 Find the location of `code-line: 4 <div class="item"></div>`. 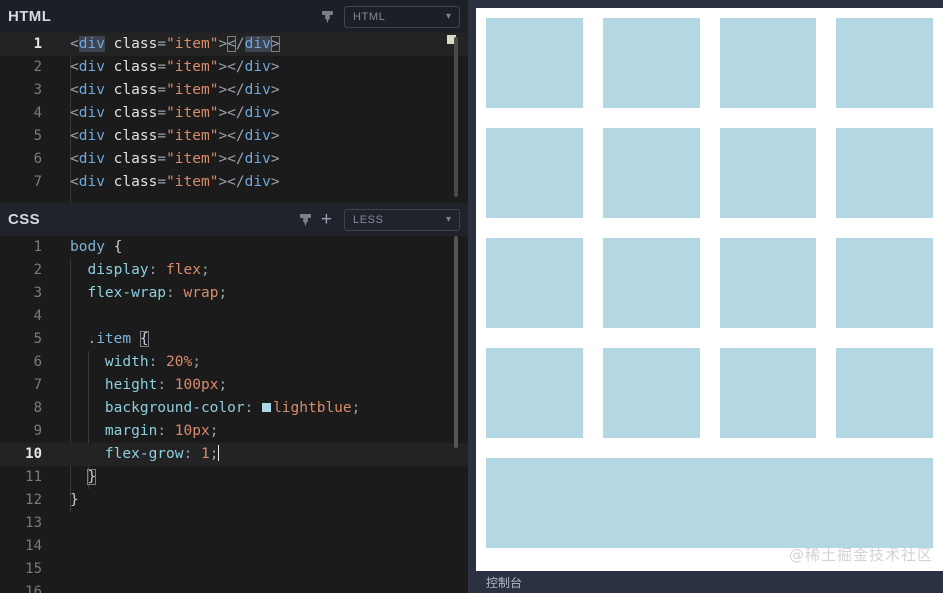

code-line: 4 <div class="item"></div> is located at coordinates (234, 113).